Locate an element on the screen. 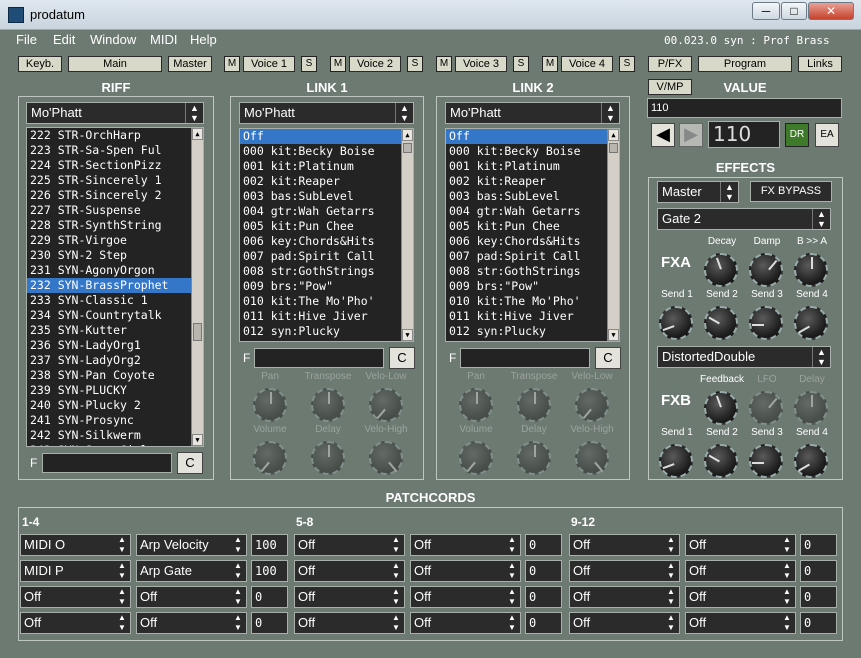  list-item: 232 SYN-BrassProphet is located at coordinates (115, 285).